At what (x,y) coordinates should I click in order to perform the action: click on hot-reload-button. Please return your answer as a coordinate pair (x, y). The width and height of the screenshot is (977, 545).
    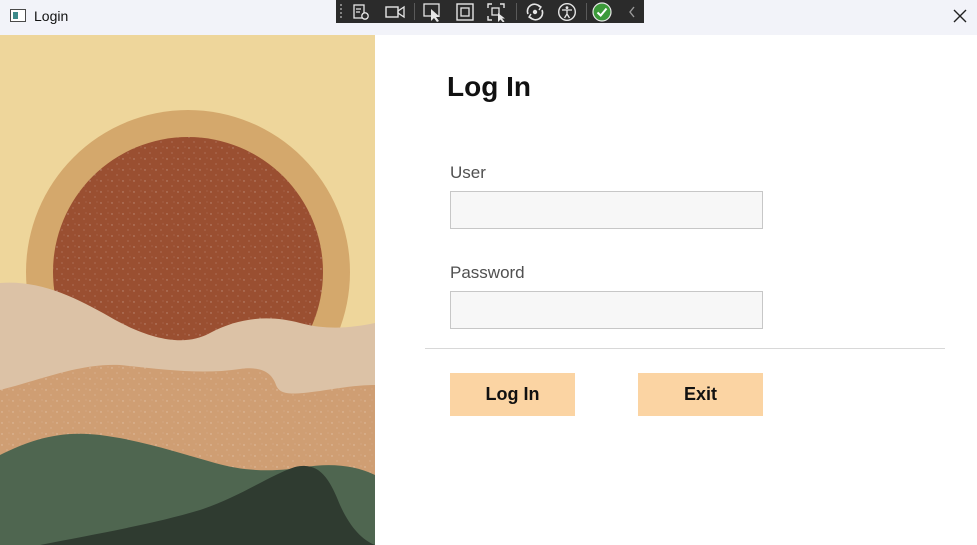
    Looking at the image, I should click on (535, 11).